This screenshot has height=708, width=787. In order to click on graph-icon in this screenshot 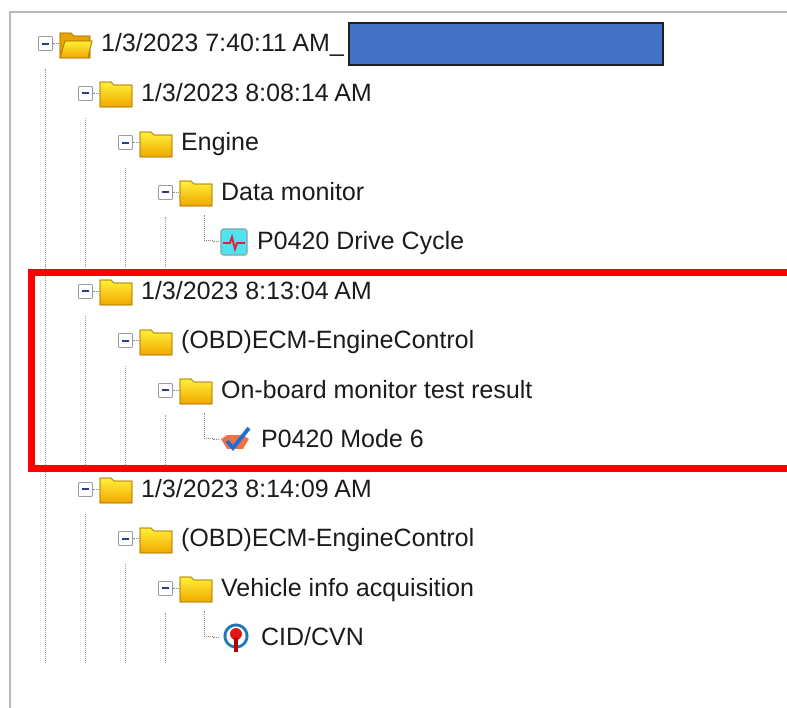, I will do `click(234, 241)`.